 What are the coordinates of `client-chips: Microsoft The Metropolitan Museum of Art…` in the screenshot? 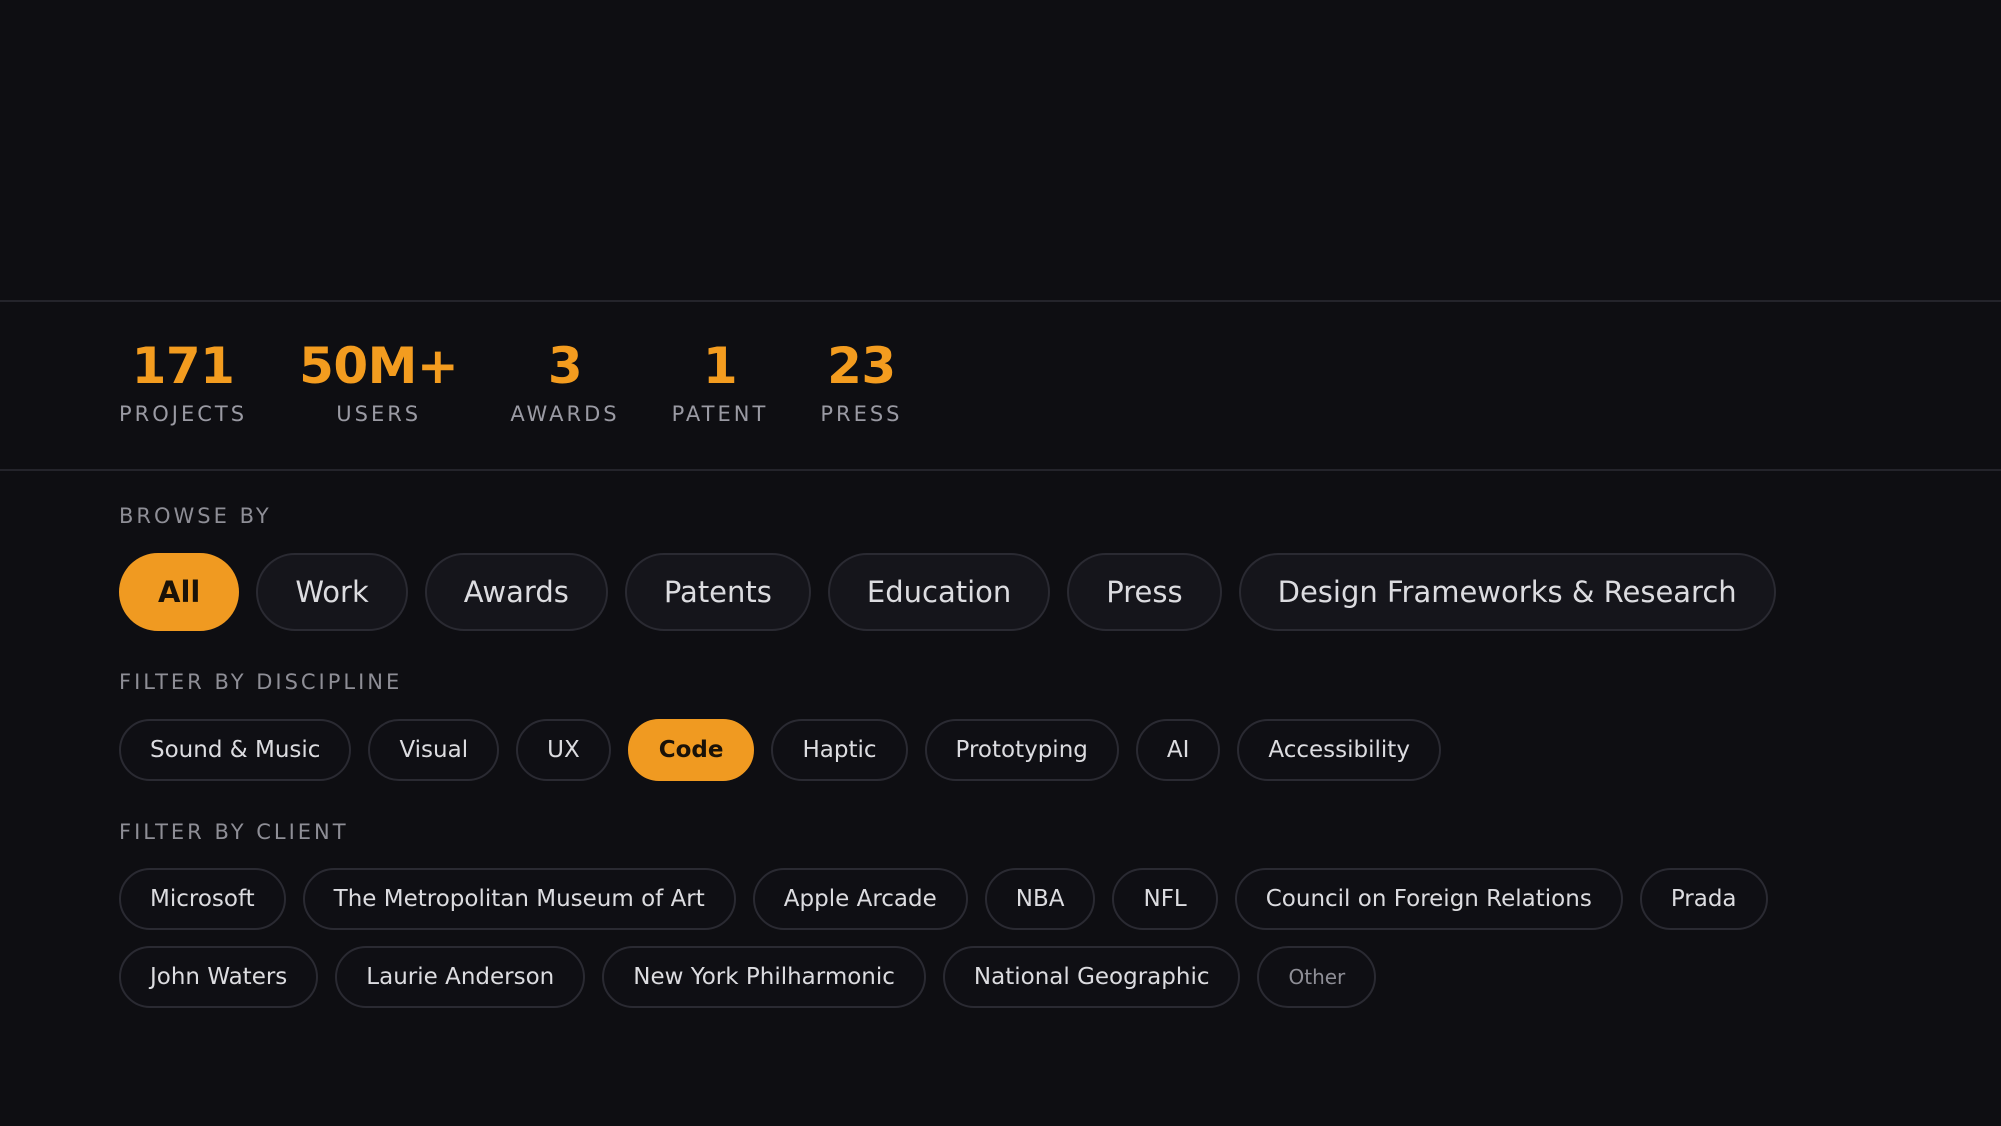 It's located at (1019, 938).